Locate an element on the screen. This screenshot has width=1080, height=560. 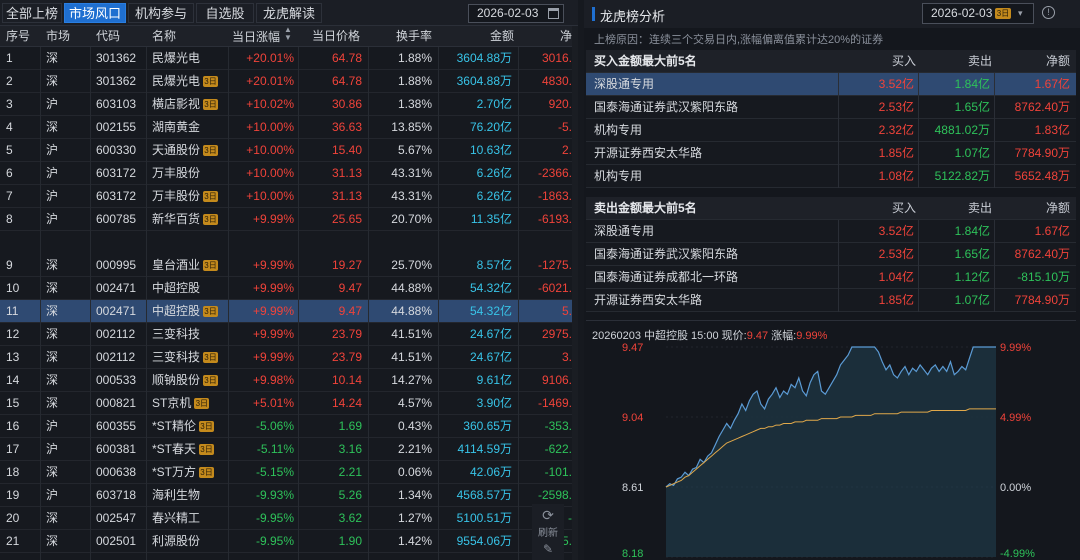
cell-mkt: 沪 is located at coordinates (52, 495).